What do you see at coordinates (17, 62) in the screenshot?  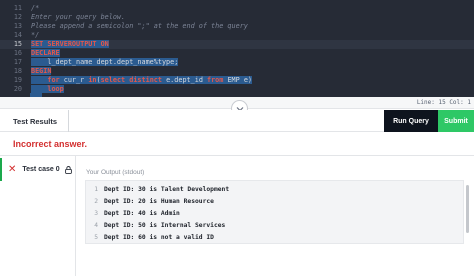 I see `line-number: 17` at bounding box center [17, 62].